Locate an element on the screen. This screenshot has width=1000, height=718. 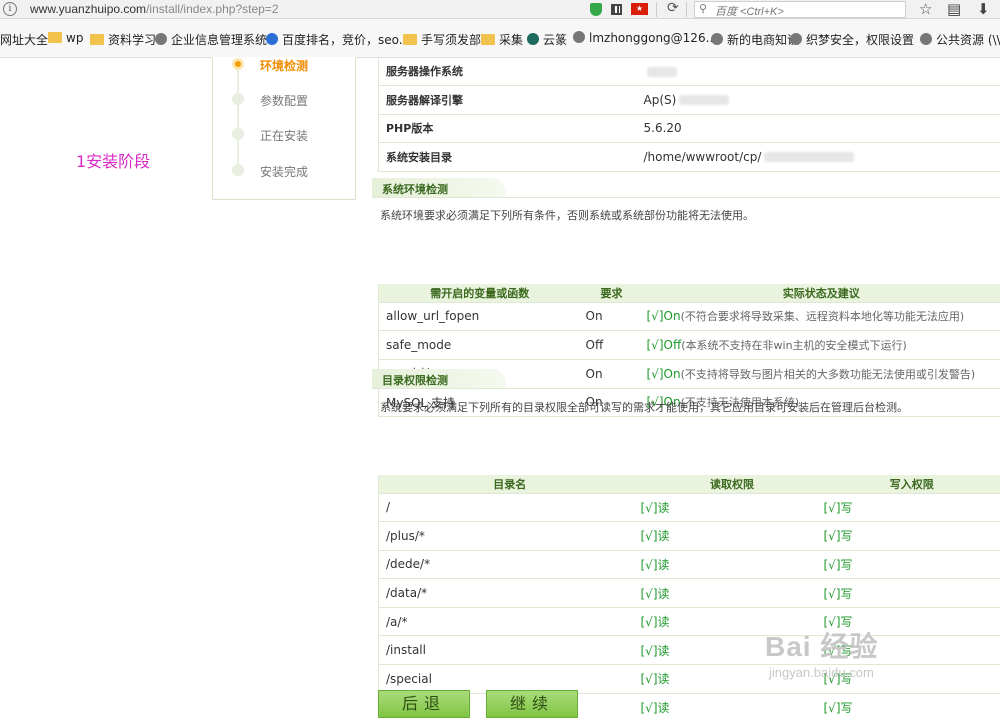
env-status-cell: [√]On(不支持将导致与图片相关的大多数功能无法使用或引发警告) is located at coordinates (821, 374).